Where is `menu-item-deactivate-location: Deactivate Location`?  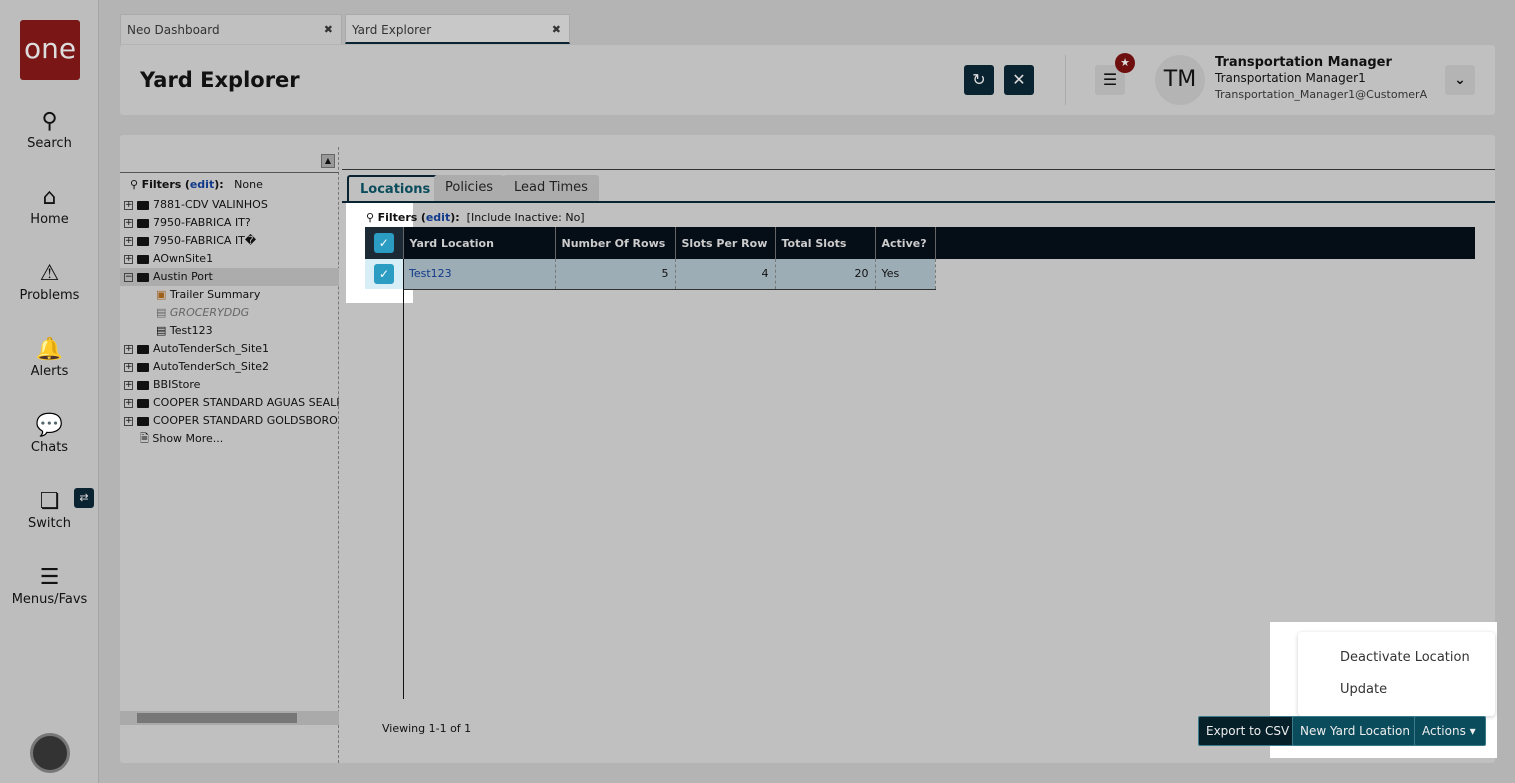 menu-item-deactivate-location: Deactivate Location is located at coordinates (1405, 657).